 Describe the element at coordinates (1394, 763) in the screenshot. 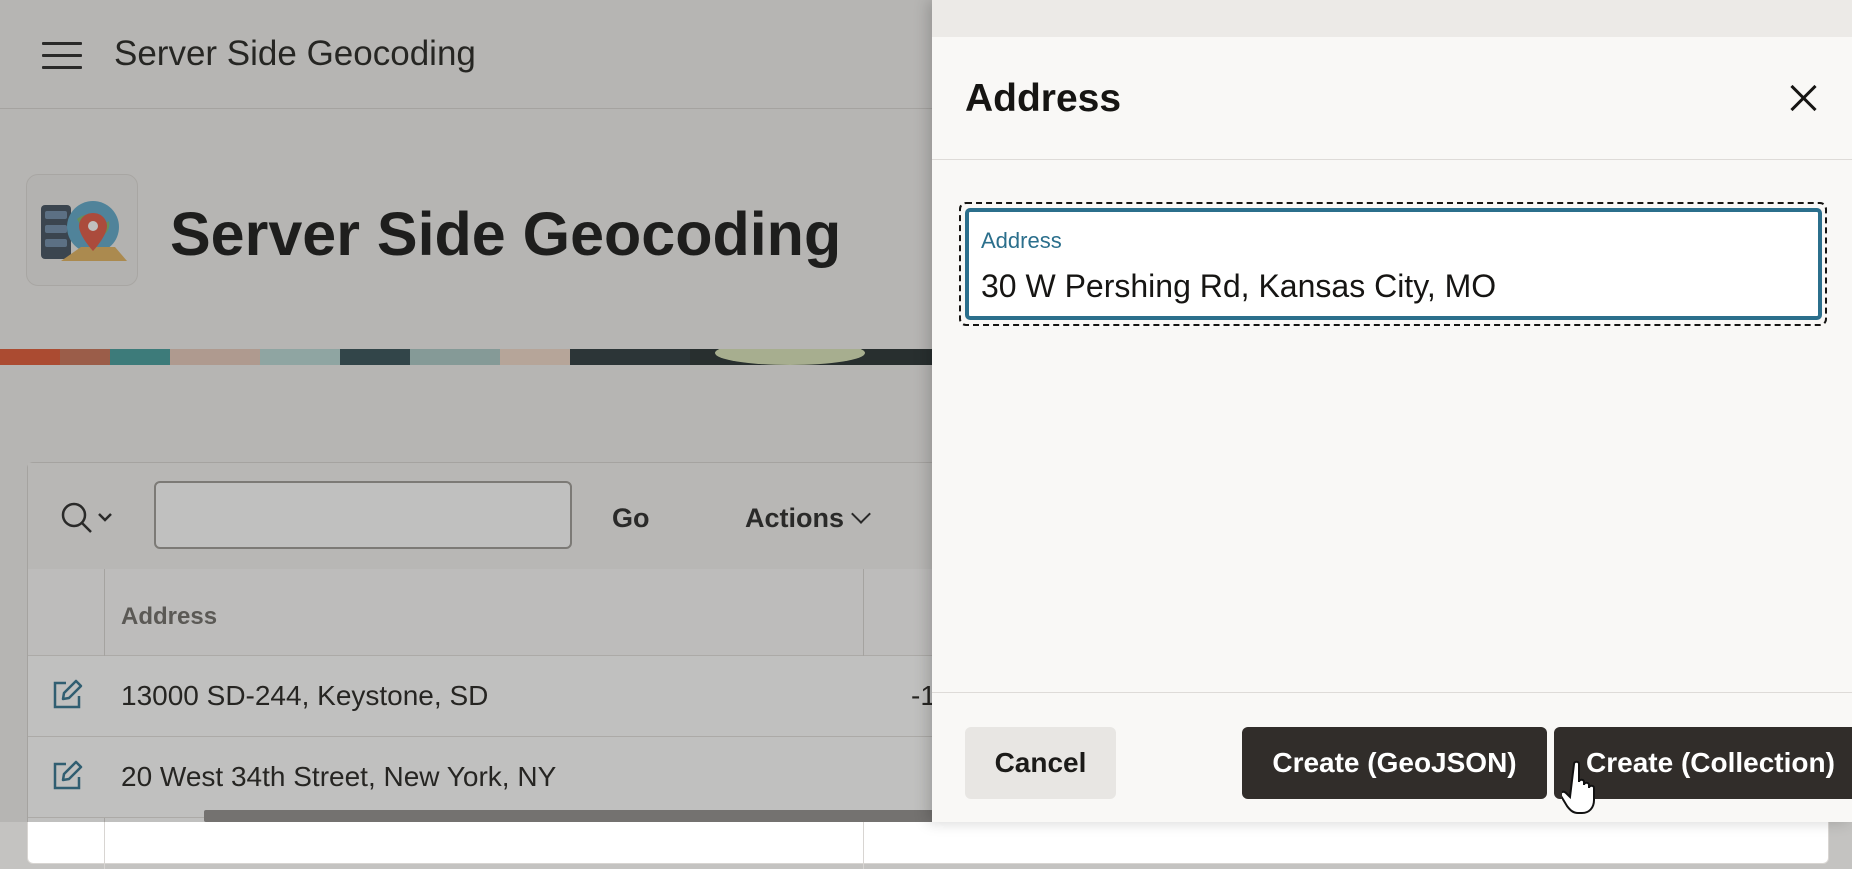

I see `create-geojson-button: Create (GeoJSON)` at that location.